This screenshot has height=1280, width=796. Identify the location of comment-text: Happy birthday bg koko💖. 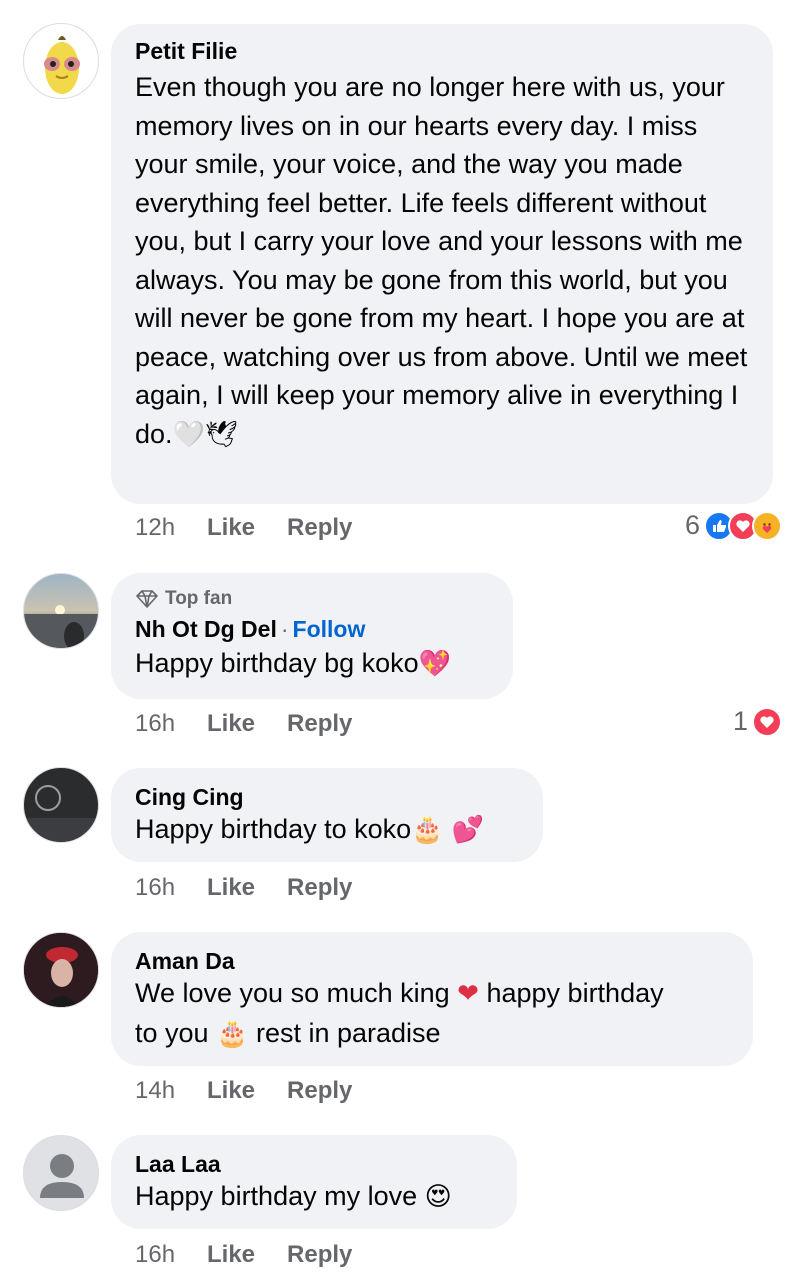
(293, 663).